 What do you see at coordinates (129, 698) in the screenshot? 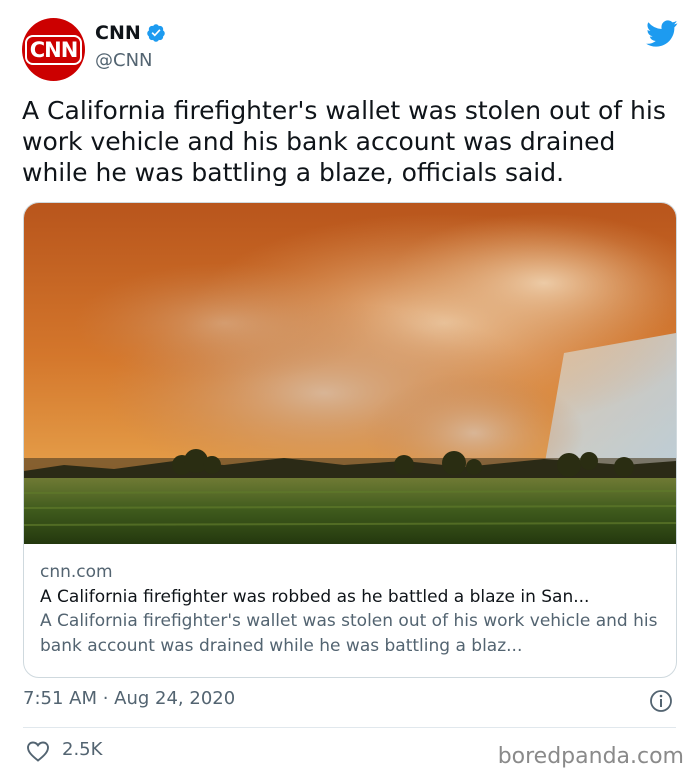
I see `tweet-timestamp: 7:51 AM · Aug 24, 2020` at bounding box center [129, 698].